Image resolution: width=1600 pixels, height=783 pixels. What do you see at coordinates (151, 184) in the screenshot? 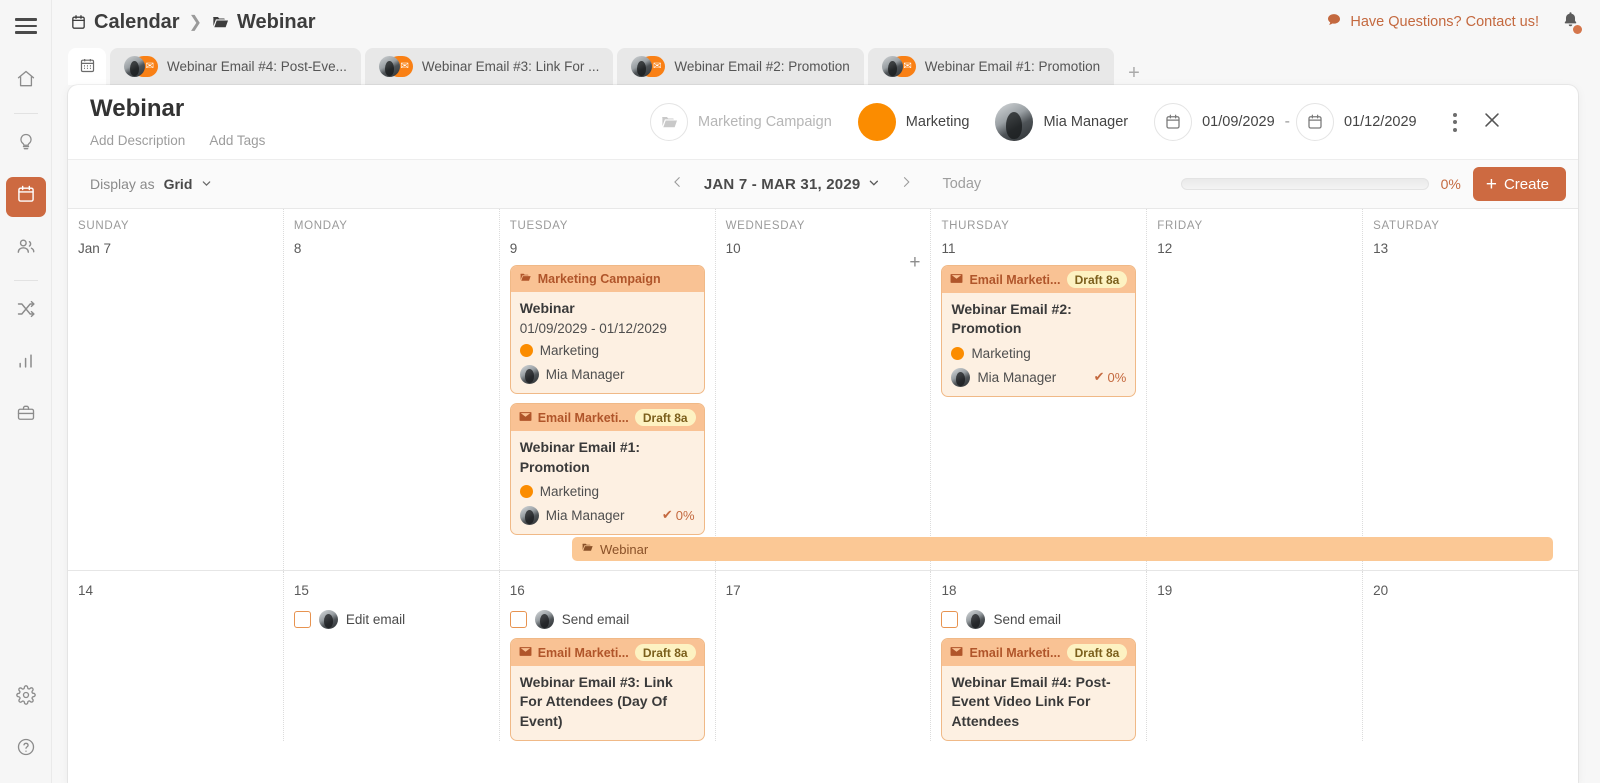
I see `display-as-control: Display as Grid` at bounding box center [151, 184].